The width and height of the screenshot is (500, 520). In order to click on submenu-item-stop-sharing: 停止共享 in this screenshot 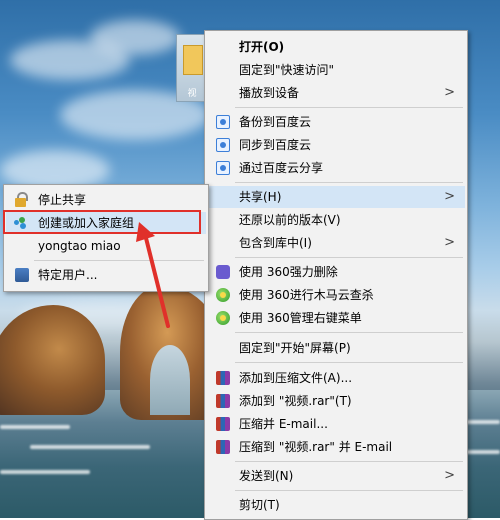, I will do `click(106, 200)`.